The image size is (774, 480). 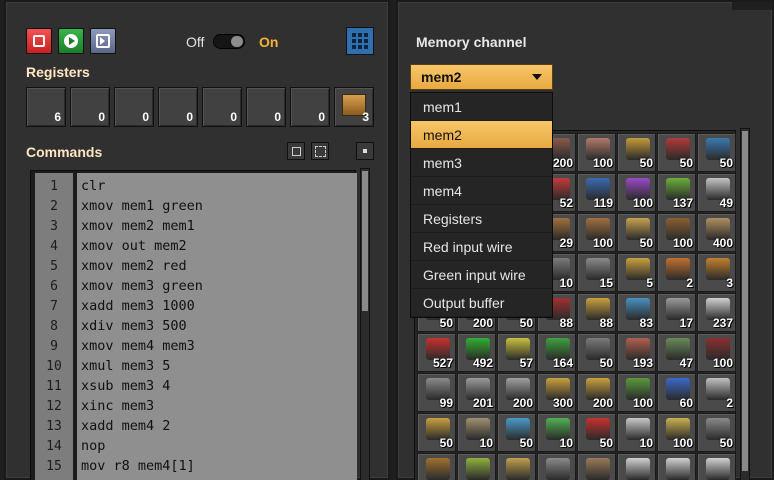 I want to click on signal-slot: 527, so click(x=436, y=352).